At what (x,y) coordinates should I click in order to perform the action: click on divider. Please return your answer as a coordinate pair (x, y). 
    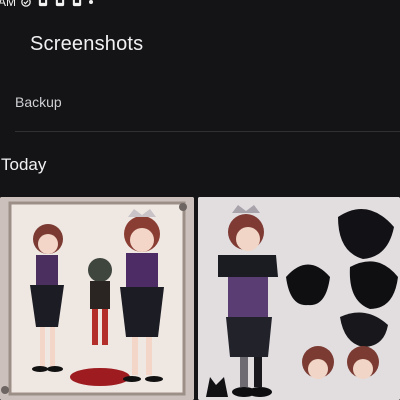
    Looking at the image, I should click on (207, 131).